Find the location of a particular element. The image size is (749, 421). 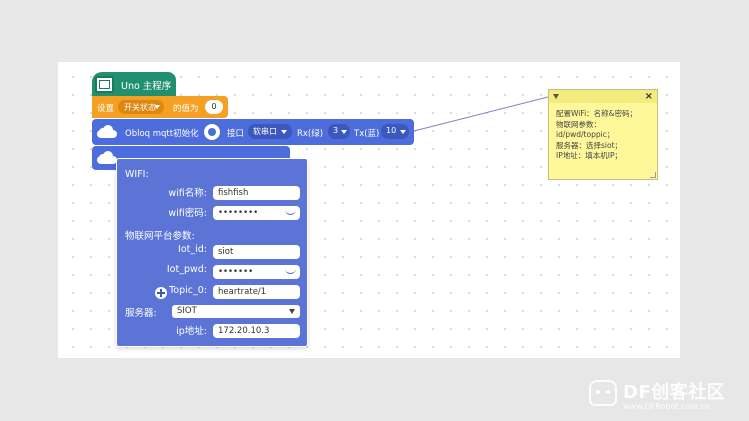

variable-dropdown: 开关状态 is located at coordinates (141, 107).